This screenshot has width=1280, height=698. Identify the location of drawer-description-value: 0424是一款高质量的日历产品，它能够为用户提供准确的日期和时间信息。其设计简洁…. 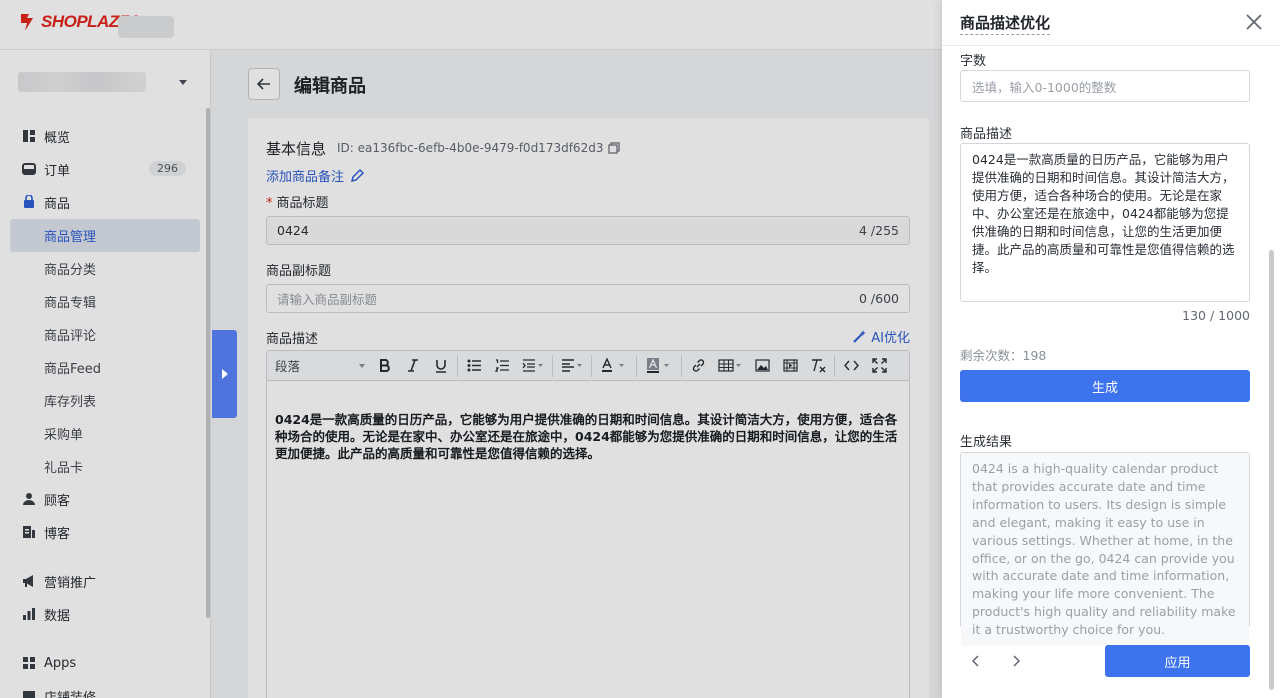
(1103, 213).